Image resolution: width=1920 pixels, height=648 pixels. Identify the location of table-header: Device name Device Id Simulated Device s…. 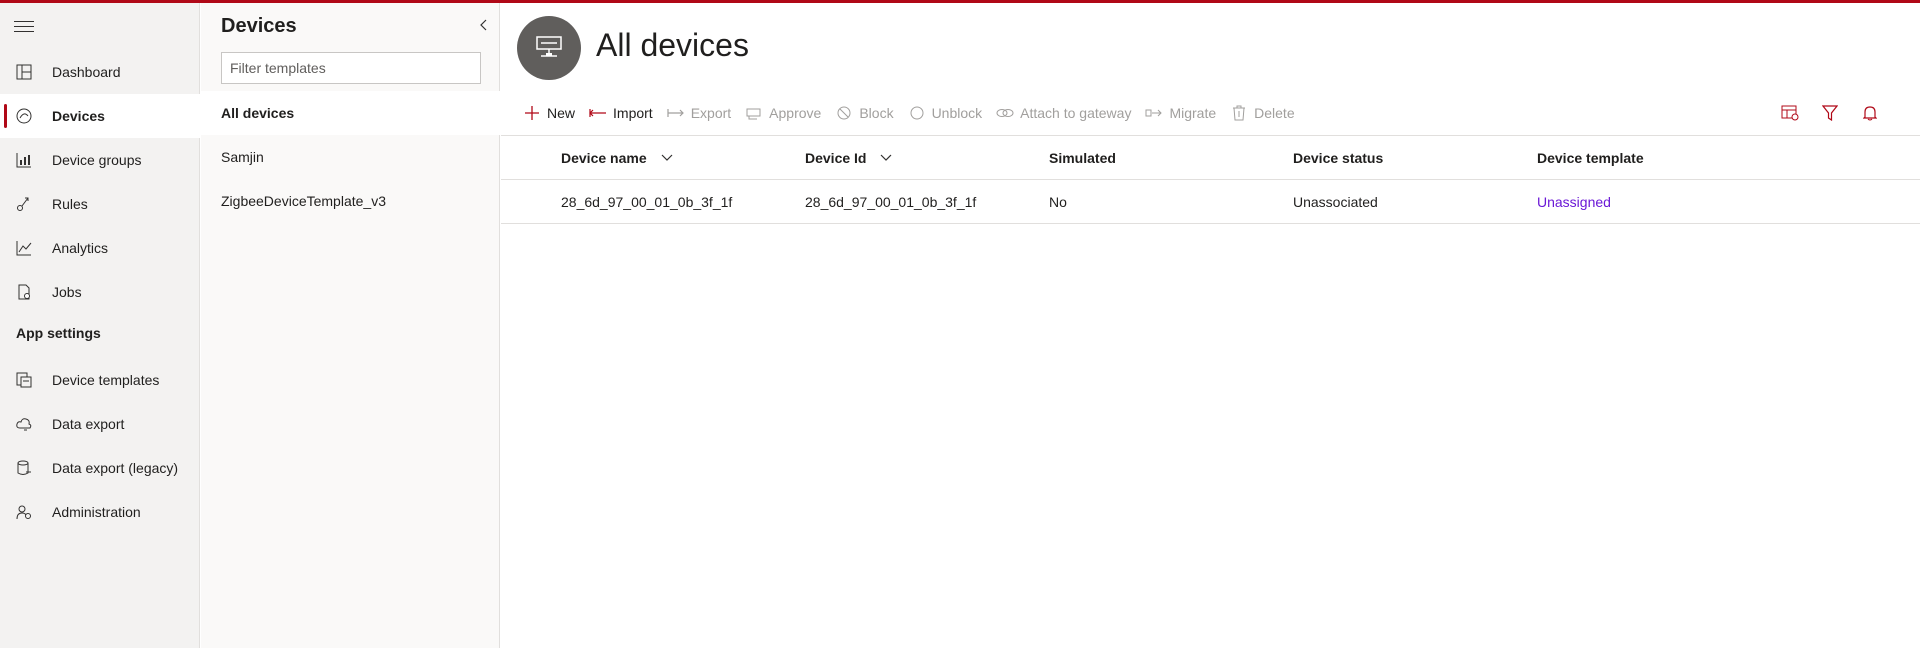
(1210, 157).